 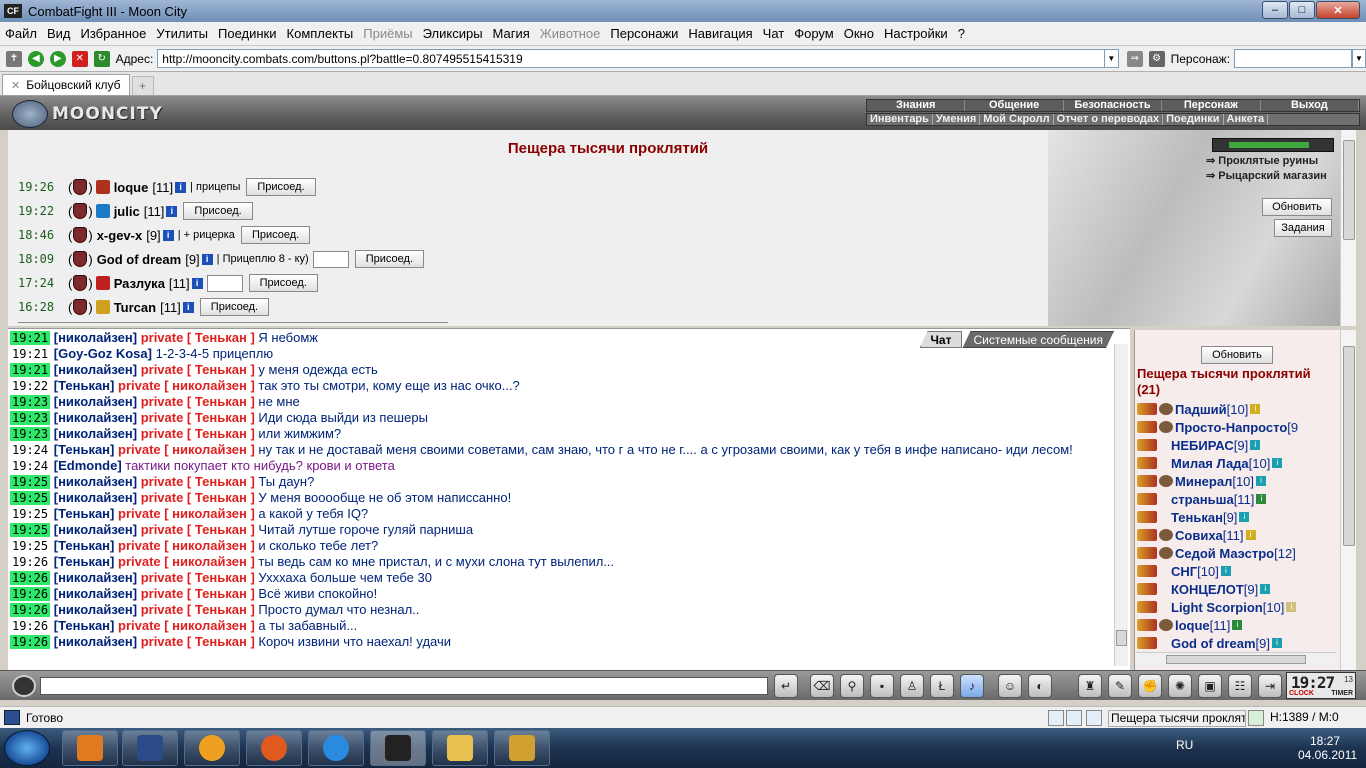 What do you see at coordinates (1224, 553) in the screenshot?
I see `room-user-name: Седой Маэстро` at bounding box center [1224, 553].